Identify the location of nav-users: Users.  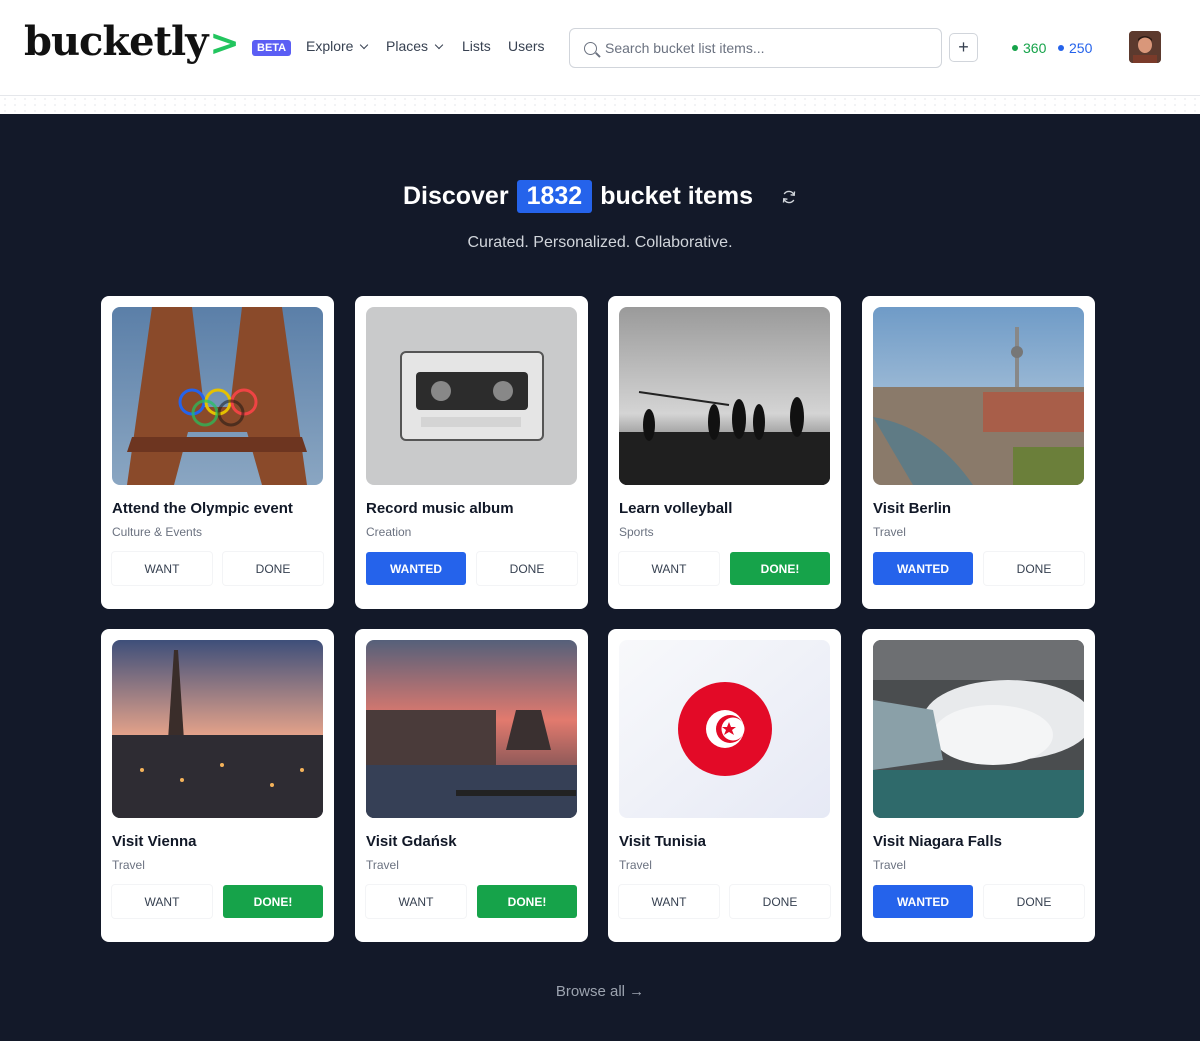
(526, 46).